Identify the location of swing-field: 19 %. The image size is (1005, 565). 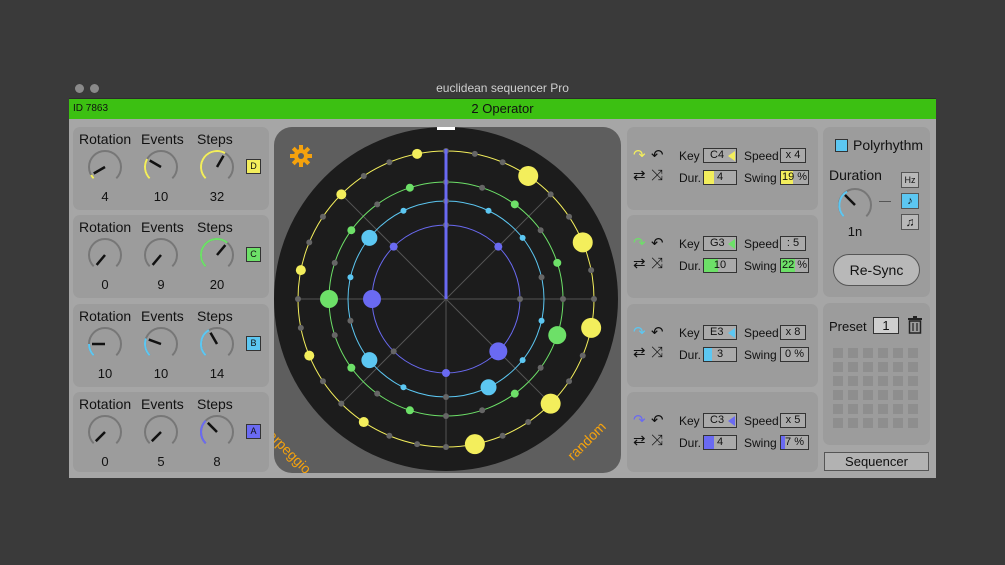
(794, 177).